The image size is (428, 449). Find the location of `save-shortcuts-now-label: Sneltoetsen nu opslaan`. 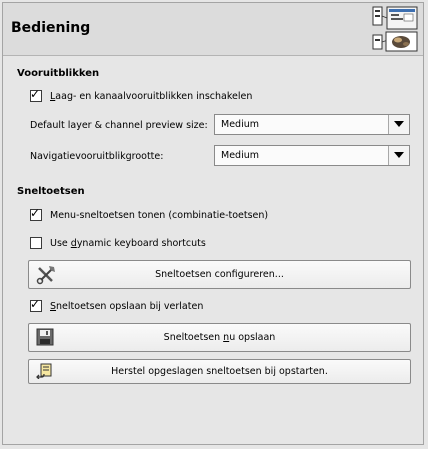

save-shortcuts-now-label: Sneltoetsen nu opslaan is located at coordinates (219, 337).